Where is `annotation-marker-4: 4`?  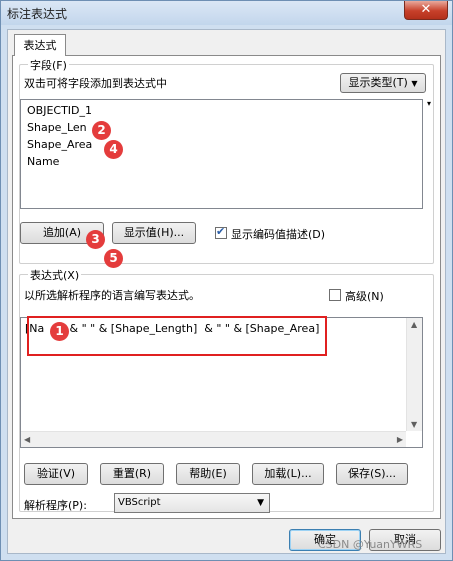
annotation-marker-4: 4 is located at coordinates (113, 149).